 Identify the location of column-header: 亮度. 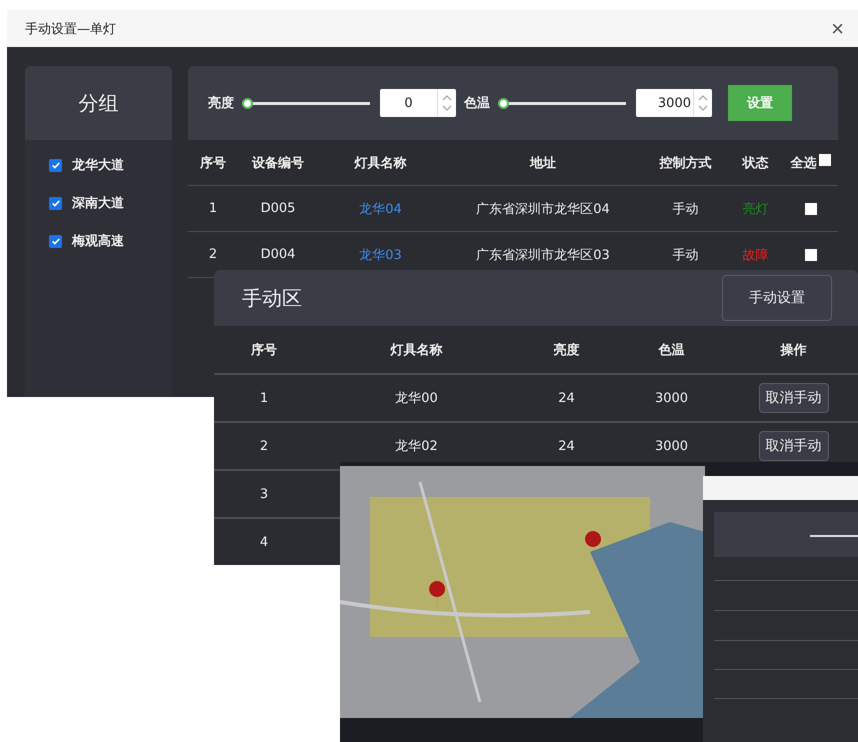
(566, 350).